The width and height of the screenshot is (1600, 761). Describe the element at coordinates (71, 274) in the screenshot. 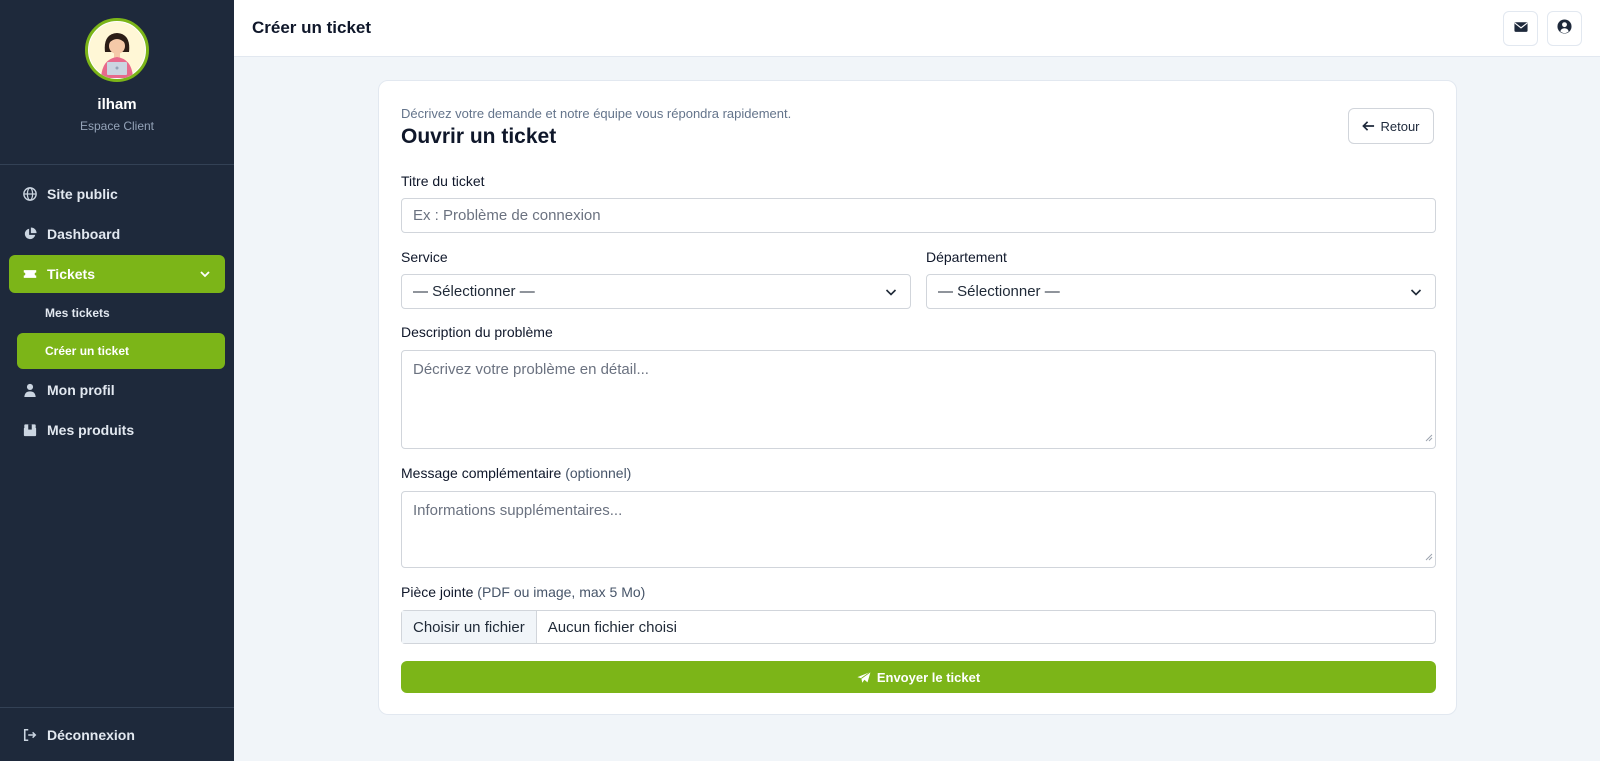

I see `sidebar-item-label: Tickets` at that location.